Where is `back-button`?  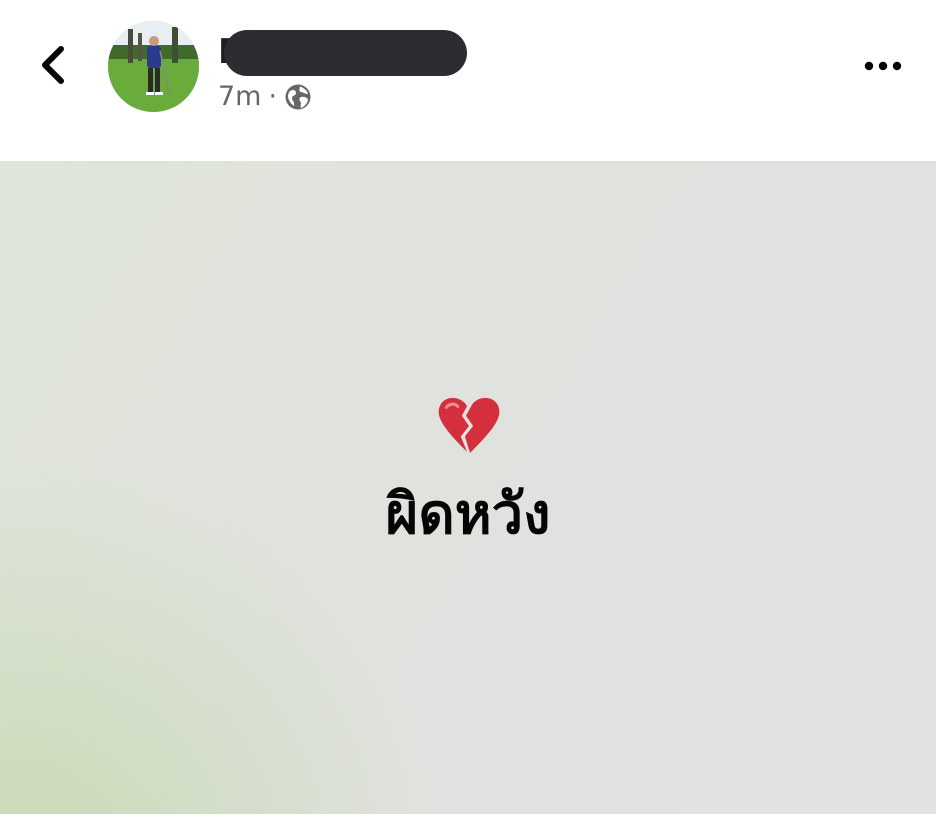 back-button is located at coordinates (53, 65).